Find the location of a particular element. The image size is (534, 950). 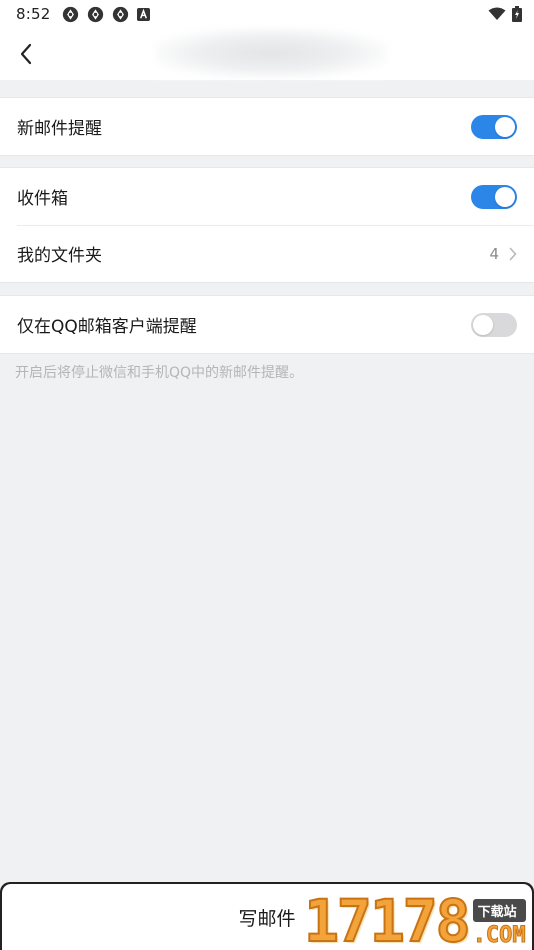

watermark-domain: .COM is located at coordinates (499, 935).